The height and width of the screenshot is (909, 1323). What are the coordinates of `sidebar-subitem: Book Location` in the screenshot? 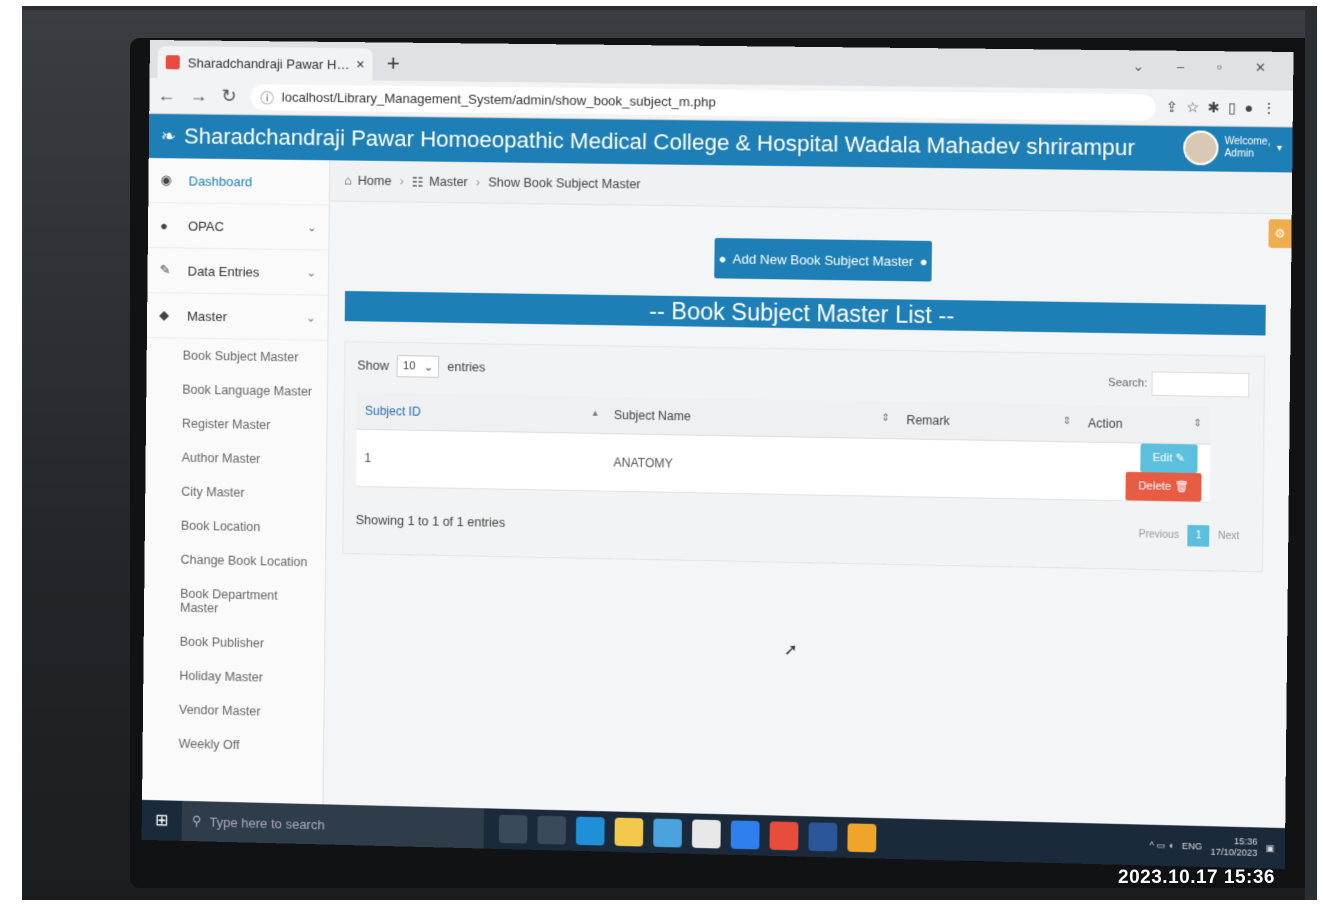 It's located at (235, 527).